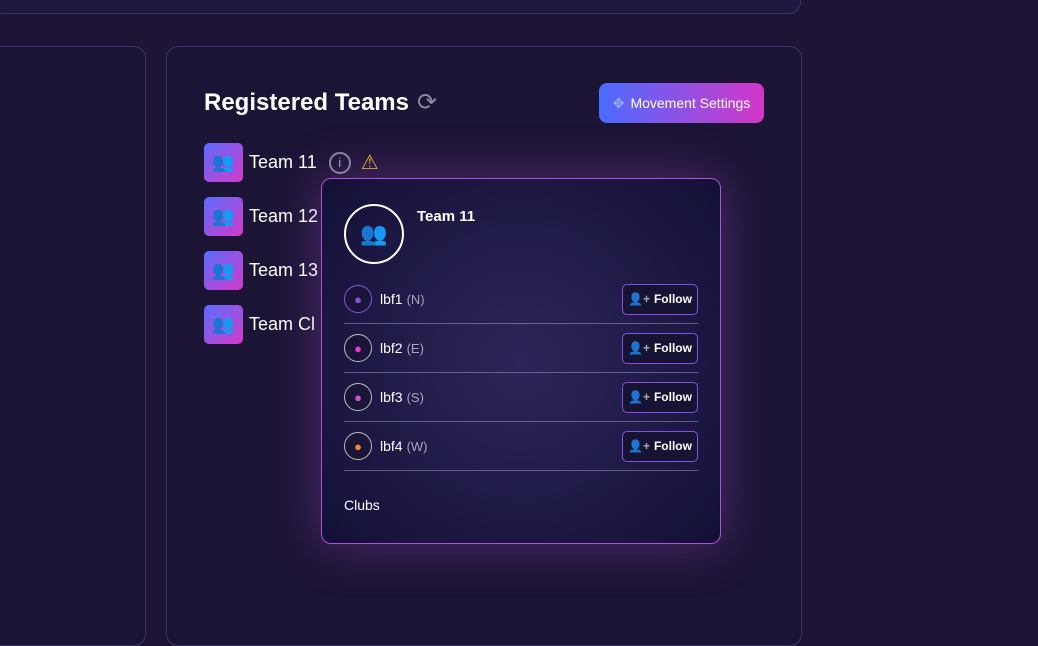 The height and width of the screenshot is (646, 1038). What do you see at coordinates (284, 216) in the screenshot?
I see `team-name: Team 12` at bounding box center [284, 216].